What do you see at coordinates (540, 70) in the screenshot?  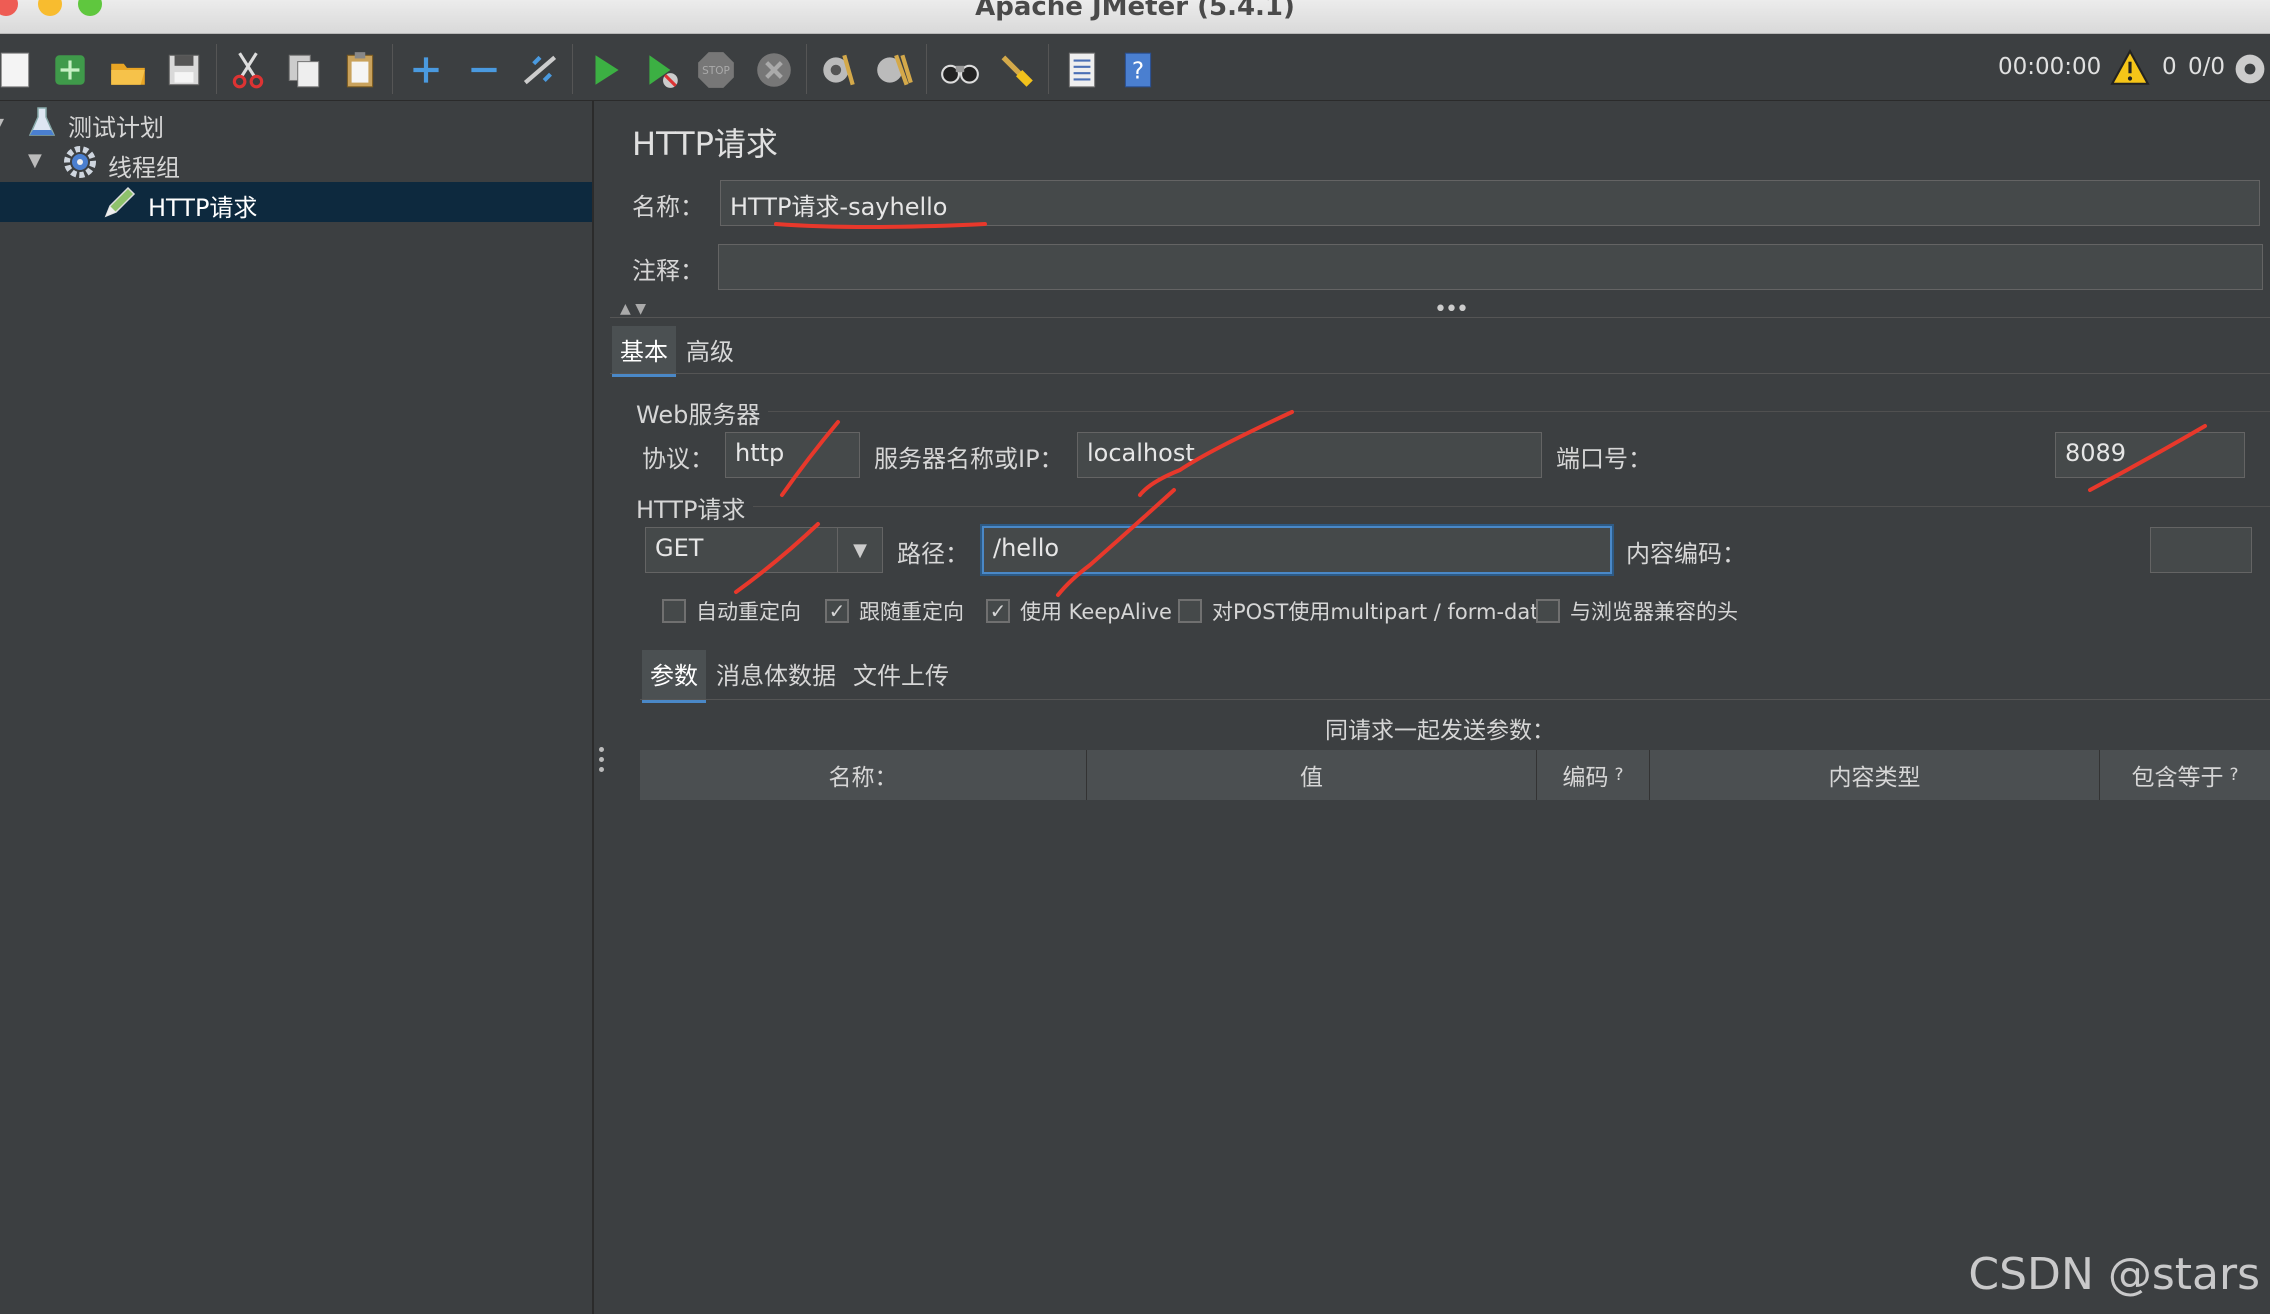 I see `toggle-icon` at bounding box center [540, 70].